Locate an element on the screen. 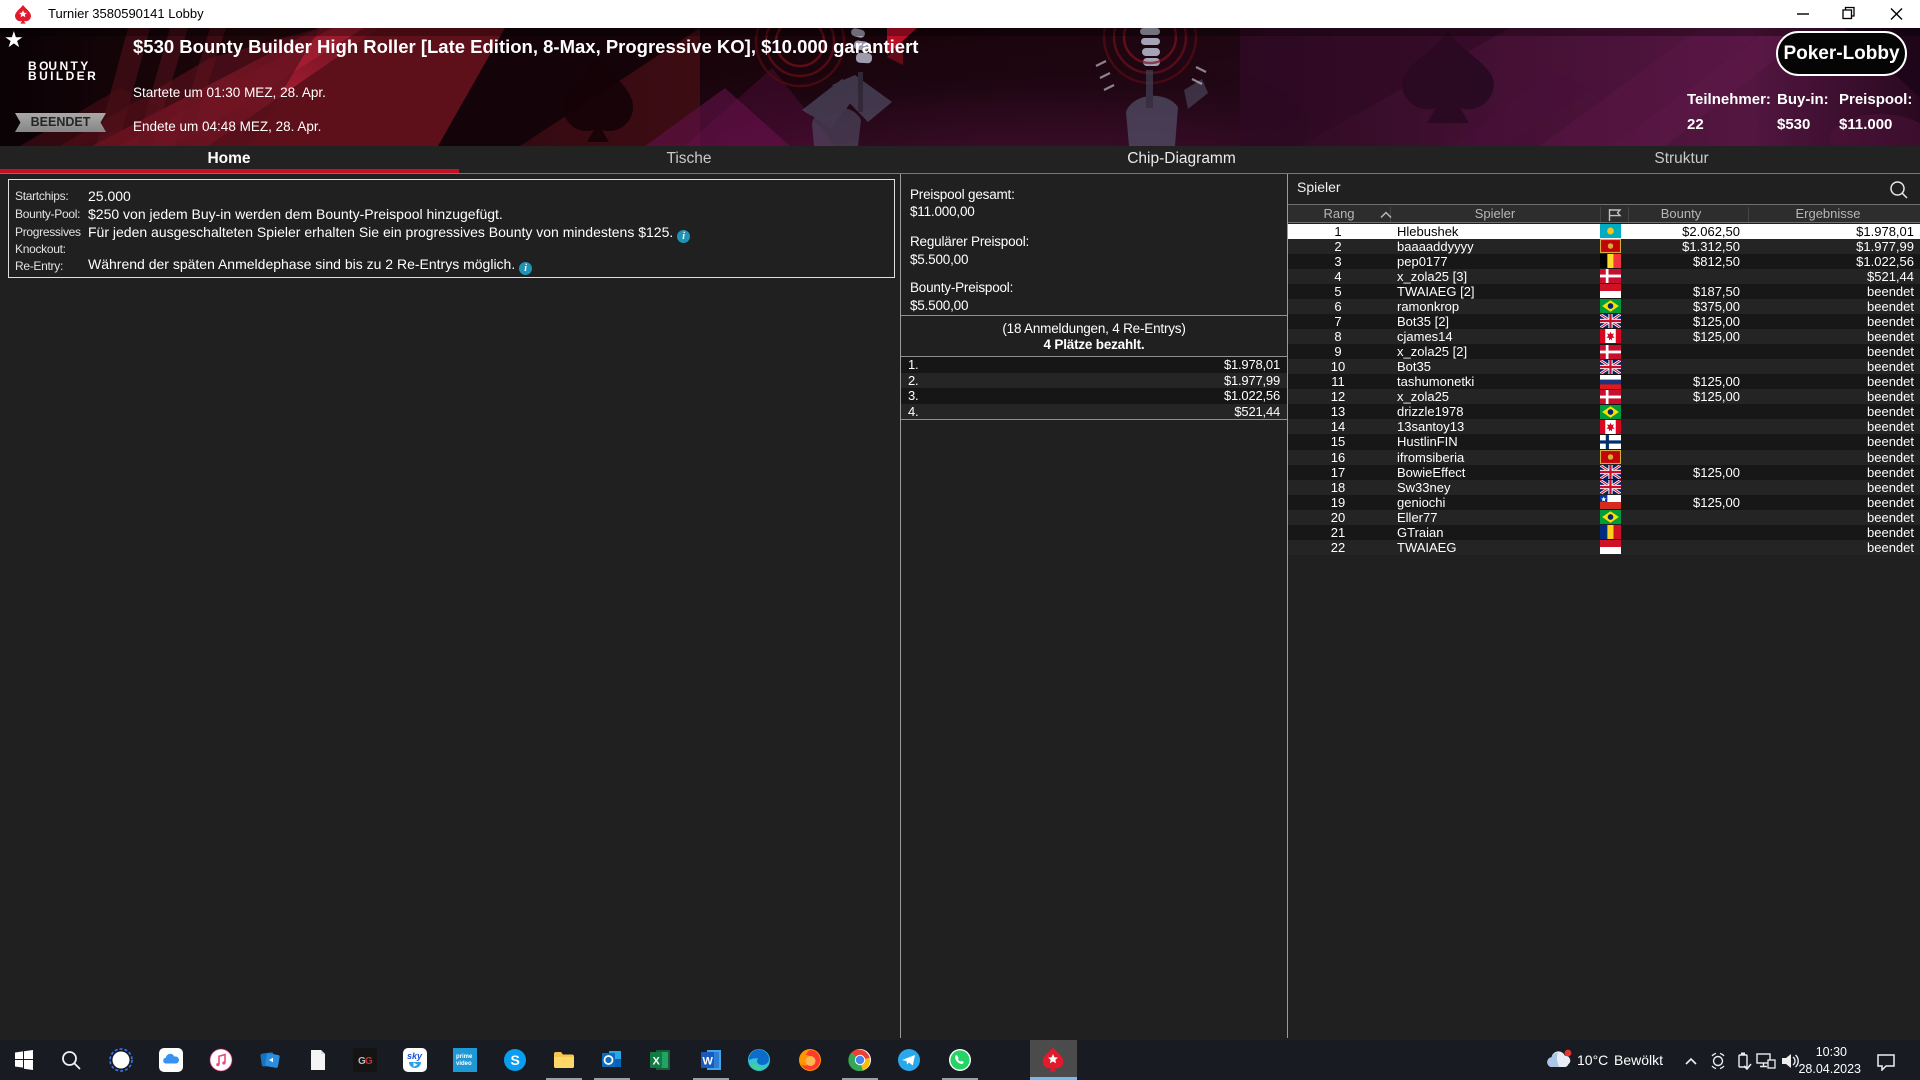 The height and width of the screenshot is (1080, 1920). svg-text: X is located at coordinates (657, 1062).